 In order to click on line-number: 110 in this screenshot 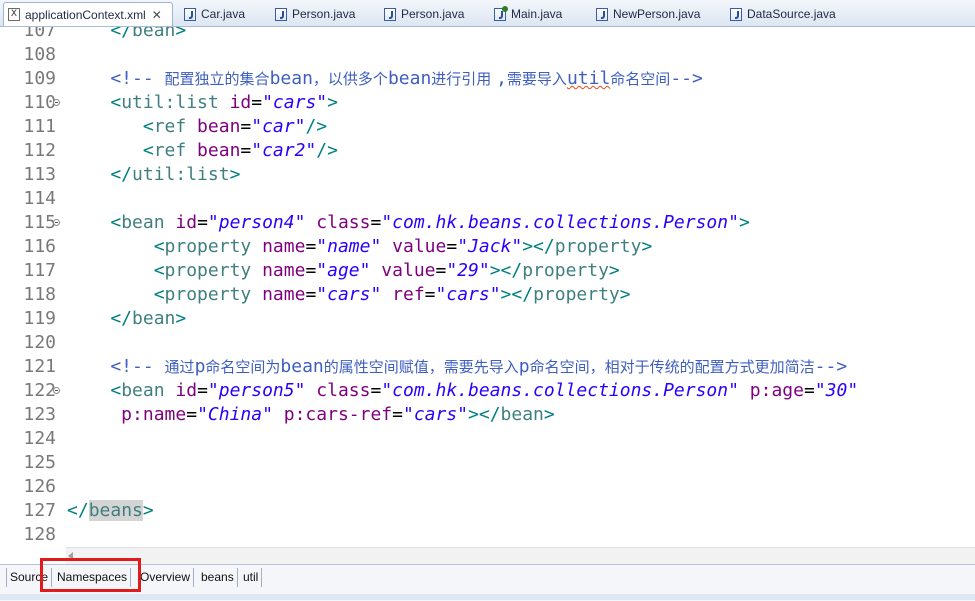, I will do `click(39, 102)`.